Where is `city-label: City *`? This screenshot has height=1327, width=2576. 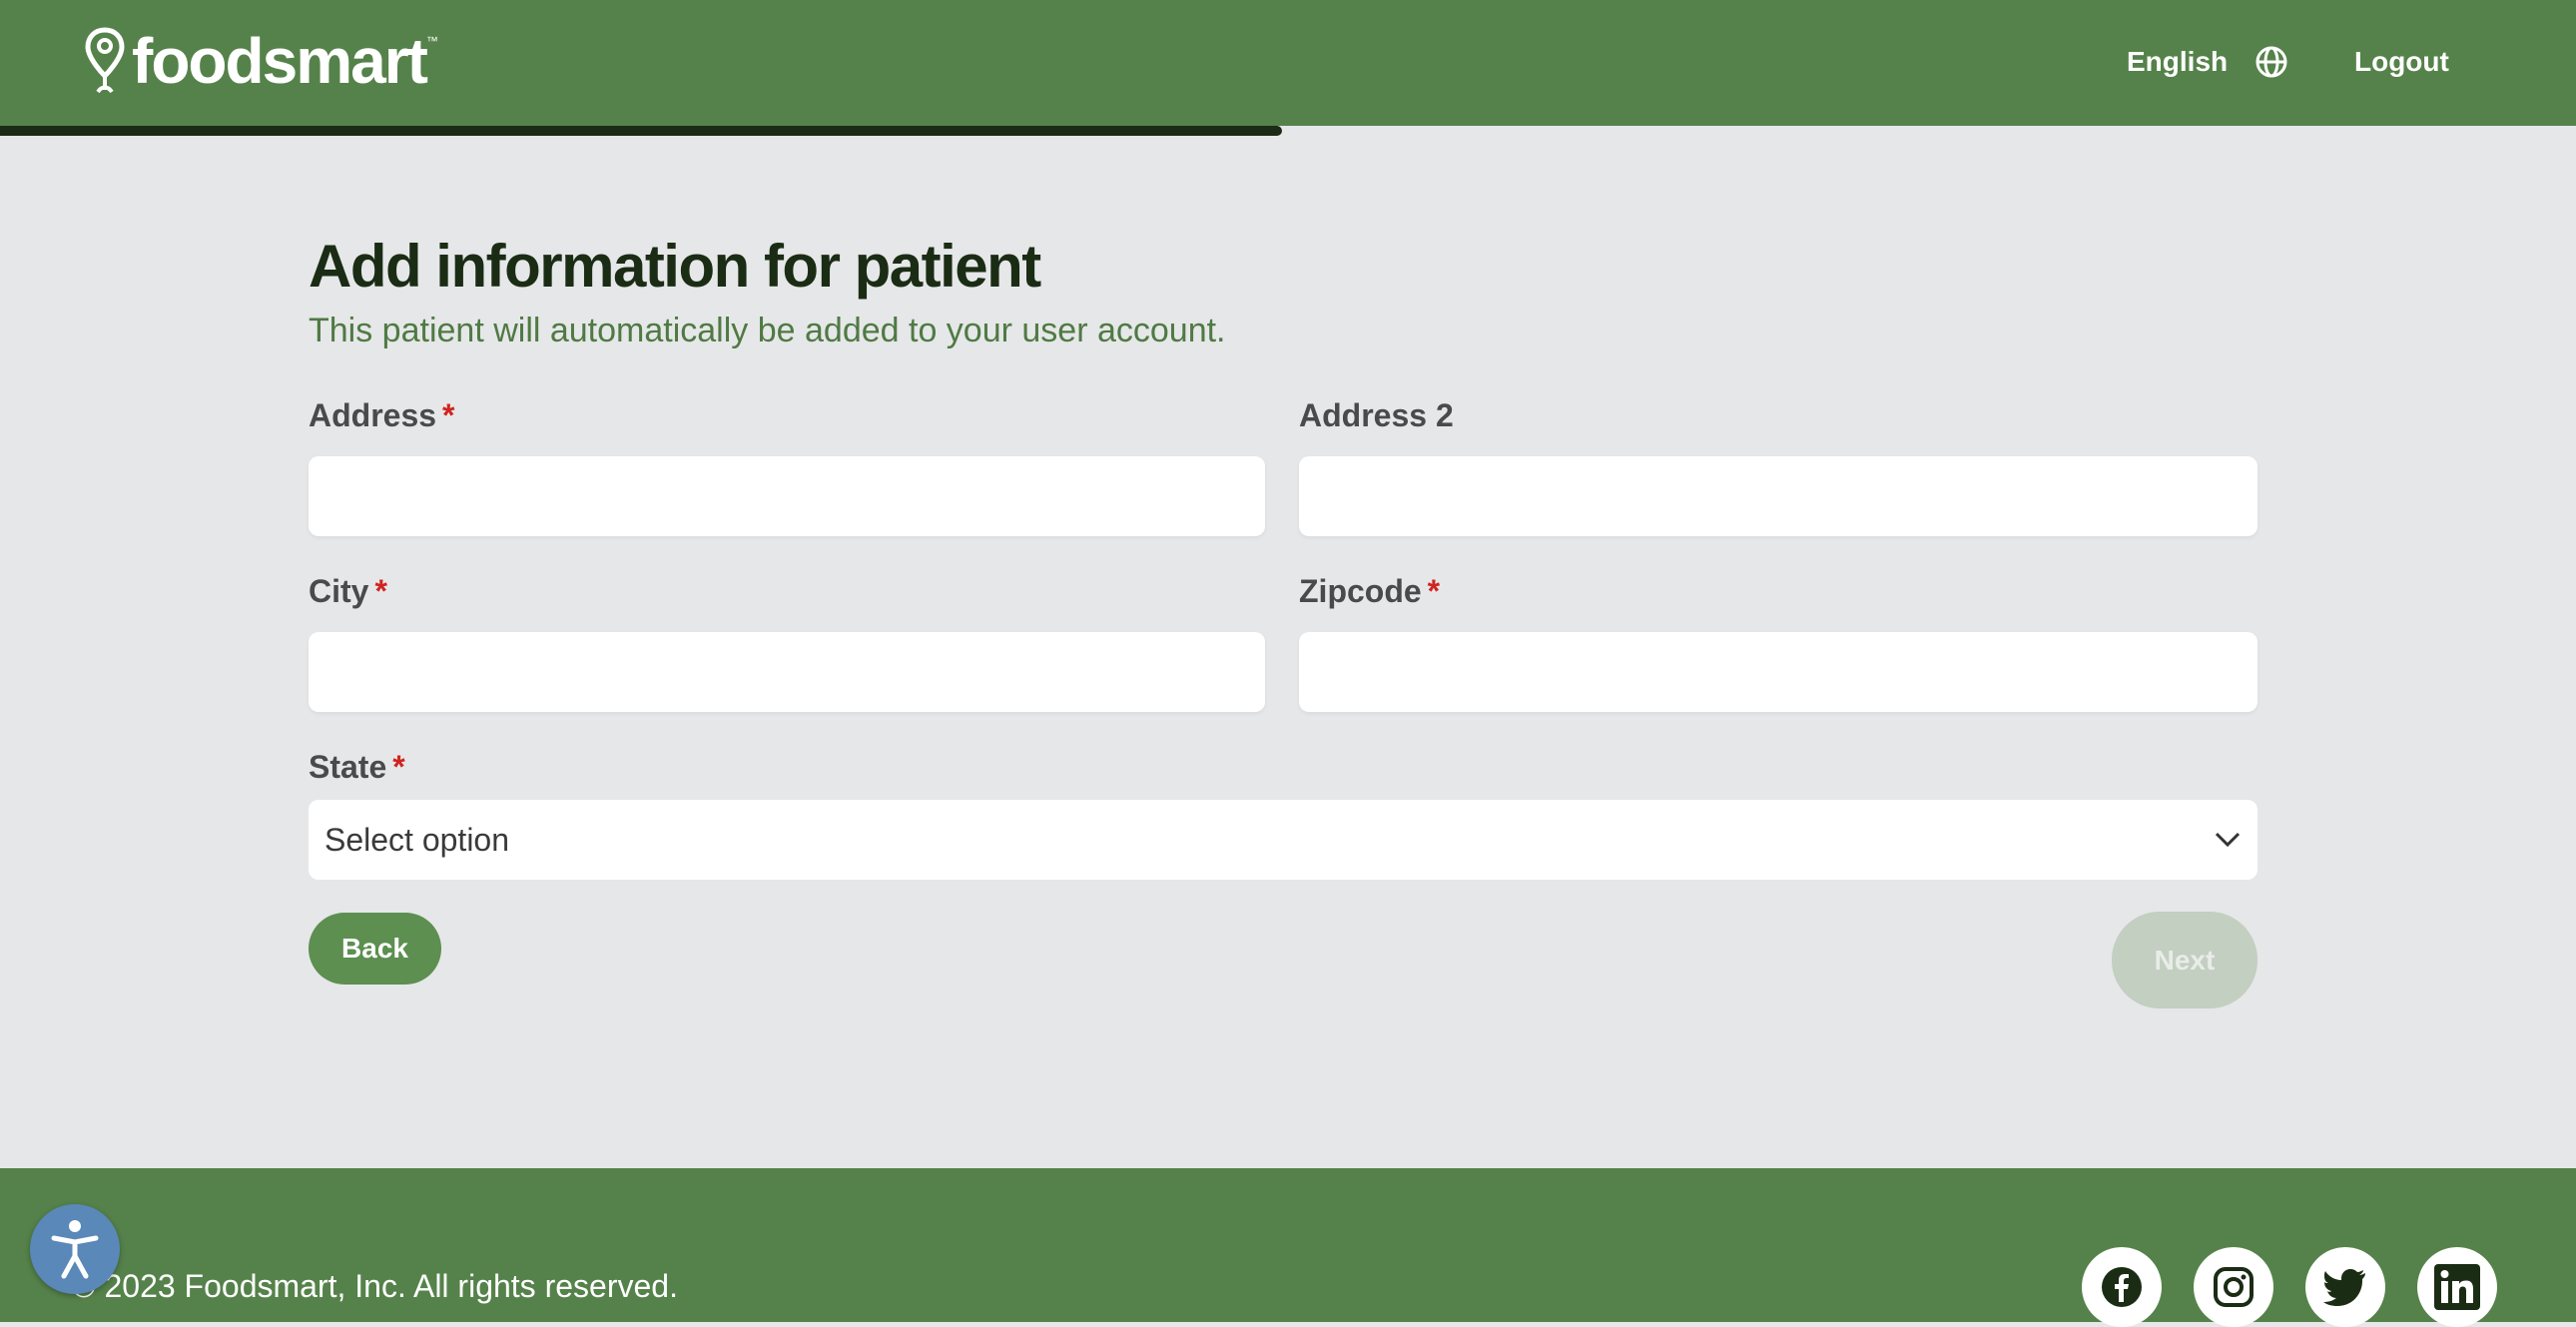
city-label: City * is located at coordinates (348, 591).